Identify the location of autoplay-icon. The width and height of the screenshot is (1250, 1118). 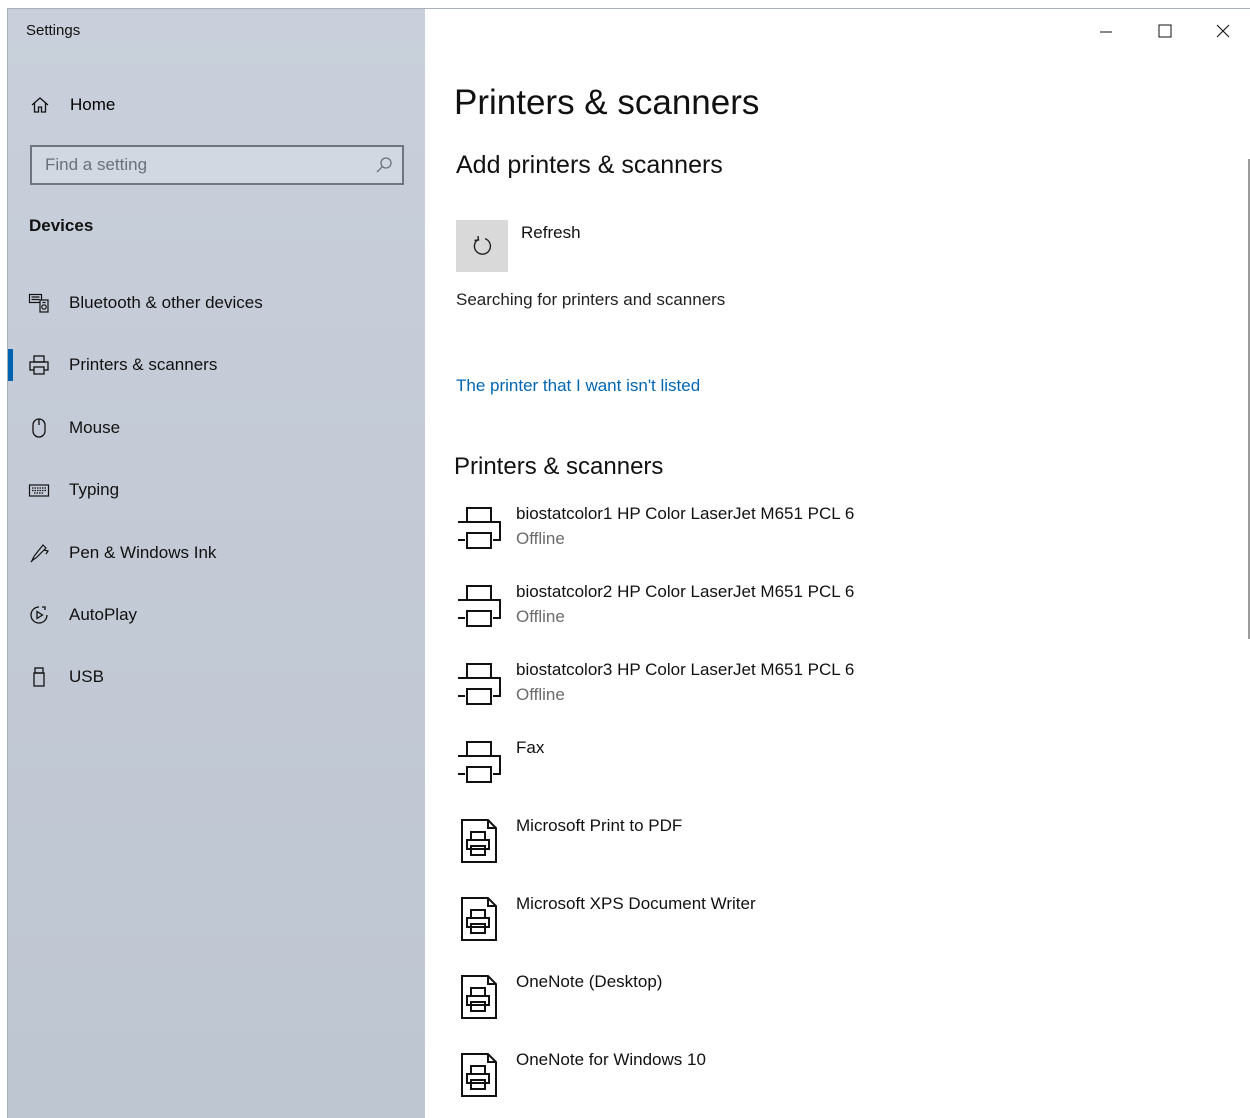
(39, 615).